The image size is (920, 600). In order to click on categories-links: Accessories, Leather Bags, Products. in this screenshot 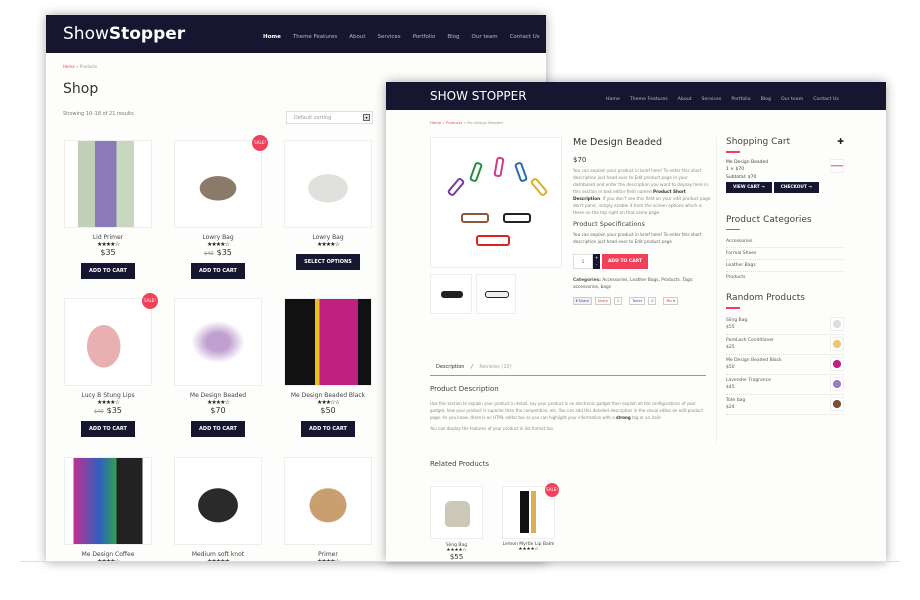, I will do `click(641, 280)`.